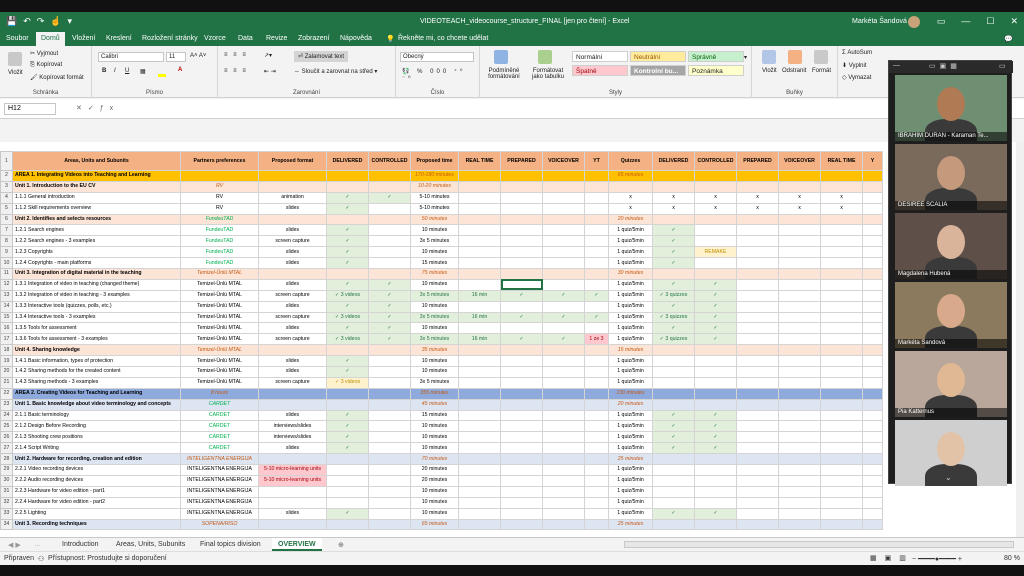  I want to click on cell: VOICEOVER, so click(799, 161).